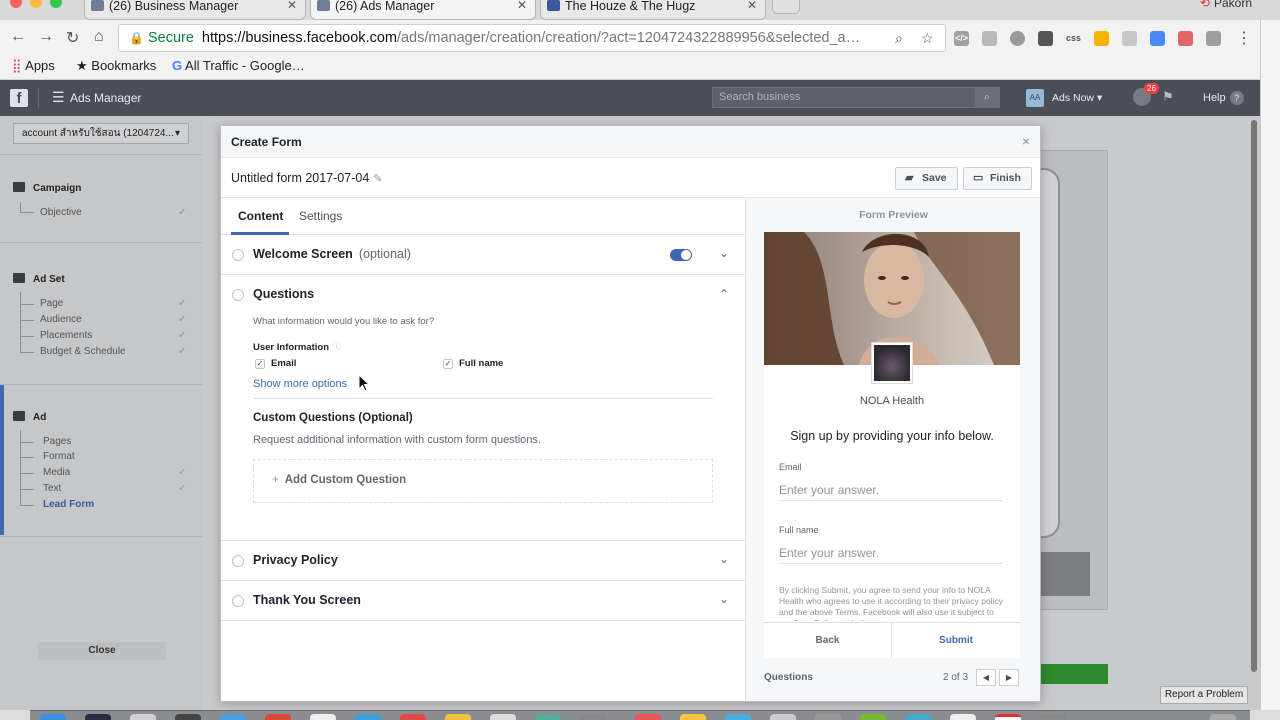  Describe the element at coordinates (47, 188) in the screenshot. I see `campaign-heading: Campaign` at that location.